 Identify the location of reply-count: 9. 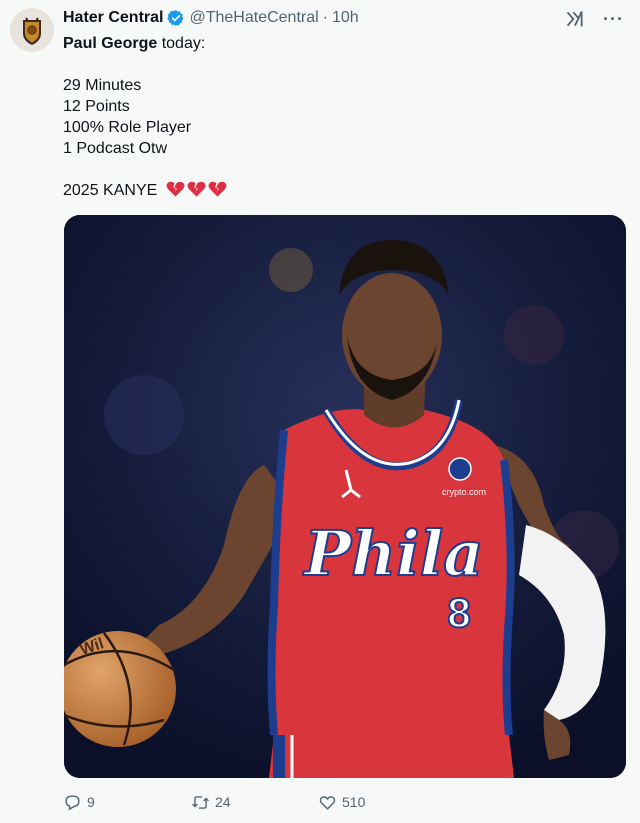
(91, 802).